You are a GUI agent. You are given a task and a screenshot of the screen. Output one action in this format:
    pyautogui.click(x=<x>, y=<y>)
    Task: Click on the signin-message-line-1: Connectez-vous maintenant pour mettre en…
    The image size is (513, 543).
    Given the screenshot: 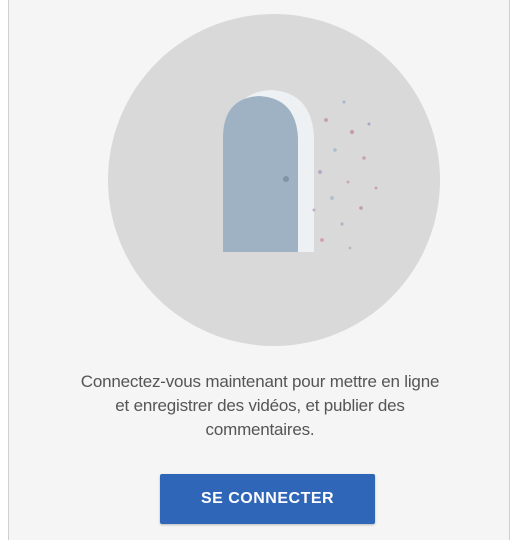 What is the action you would take?
    pyautogui.click(x=260, y=381)
    